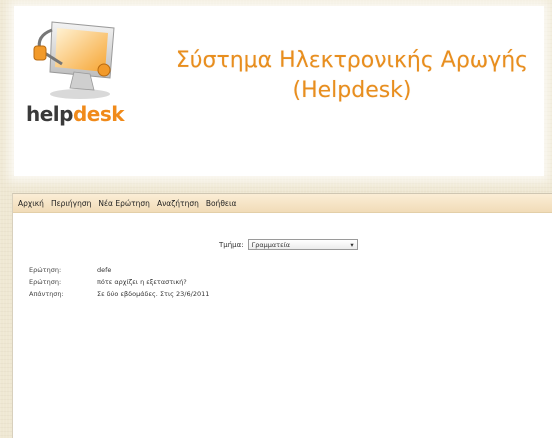 Image resolution: width=552 pixels, height=438 pixels. What do you see at coordinates (46, 294) in the screenshot?
I see `answer-label: Απάντηση:` at bounding box center [46, 294].